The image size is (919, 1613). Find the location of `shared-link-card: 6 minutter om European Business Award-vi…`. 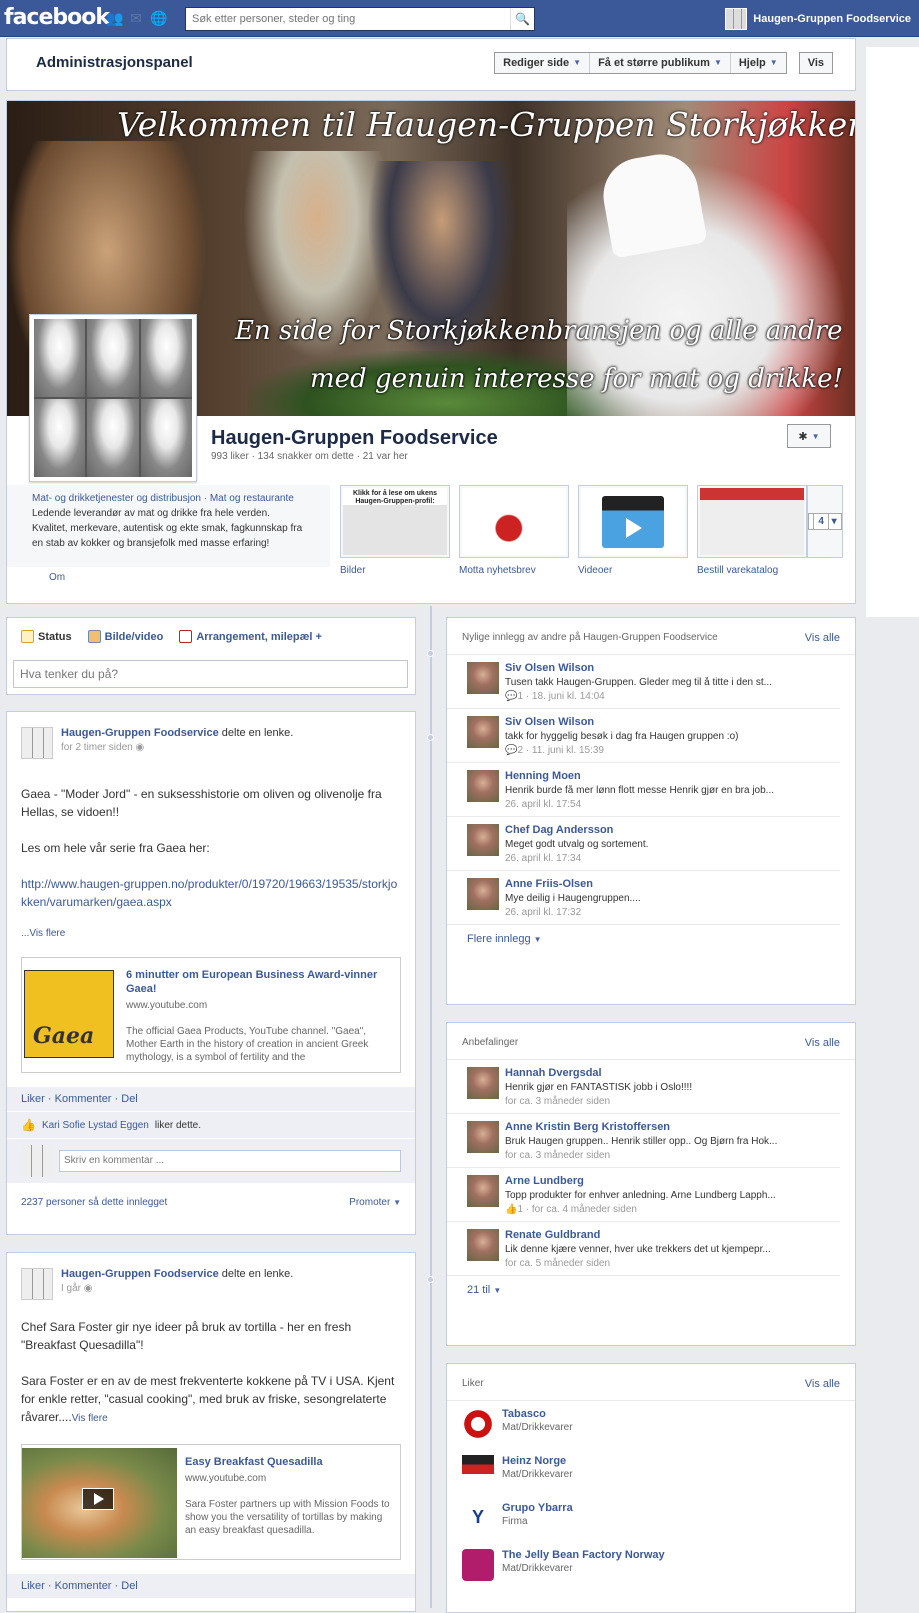

shared-link-card: 6 minutter om European Business Award-vi… is located at coordinates (211, 1015).